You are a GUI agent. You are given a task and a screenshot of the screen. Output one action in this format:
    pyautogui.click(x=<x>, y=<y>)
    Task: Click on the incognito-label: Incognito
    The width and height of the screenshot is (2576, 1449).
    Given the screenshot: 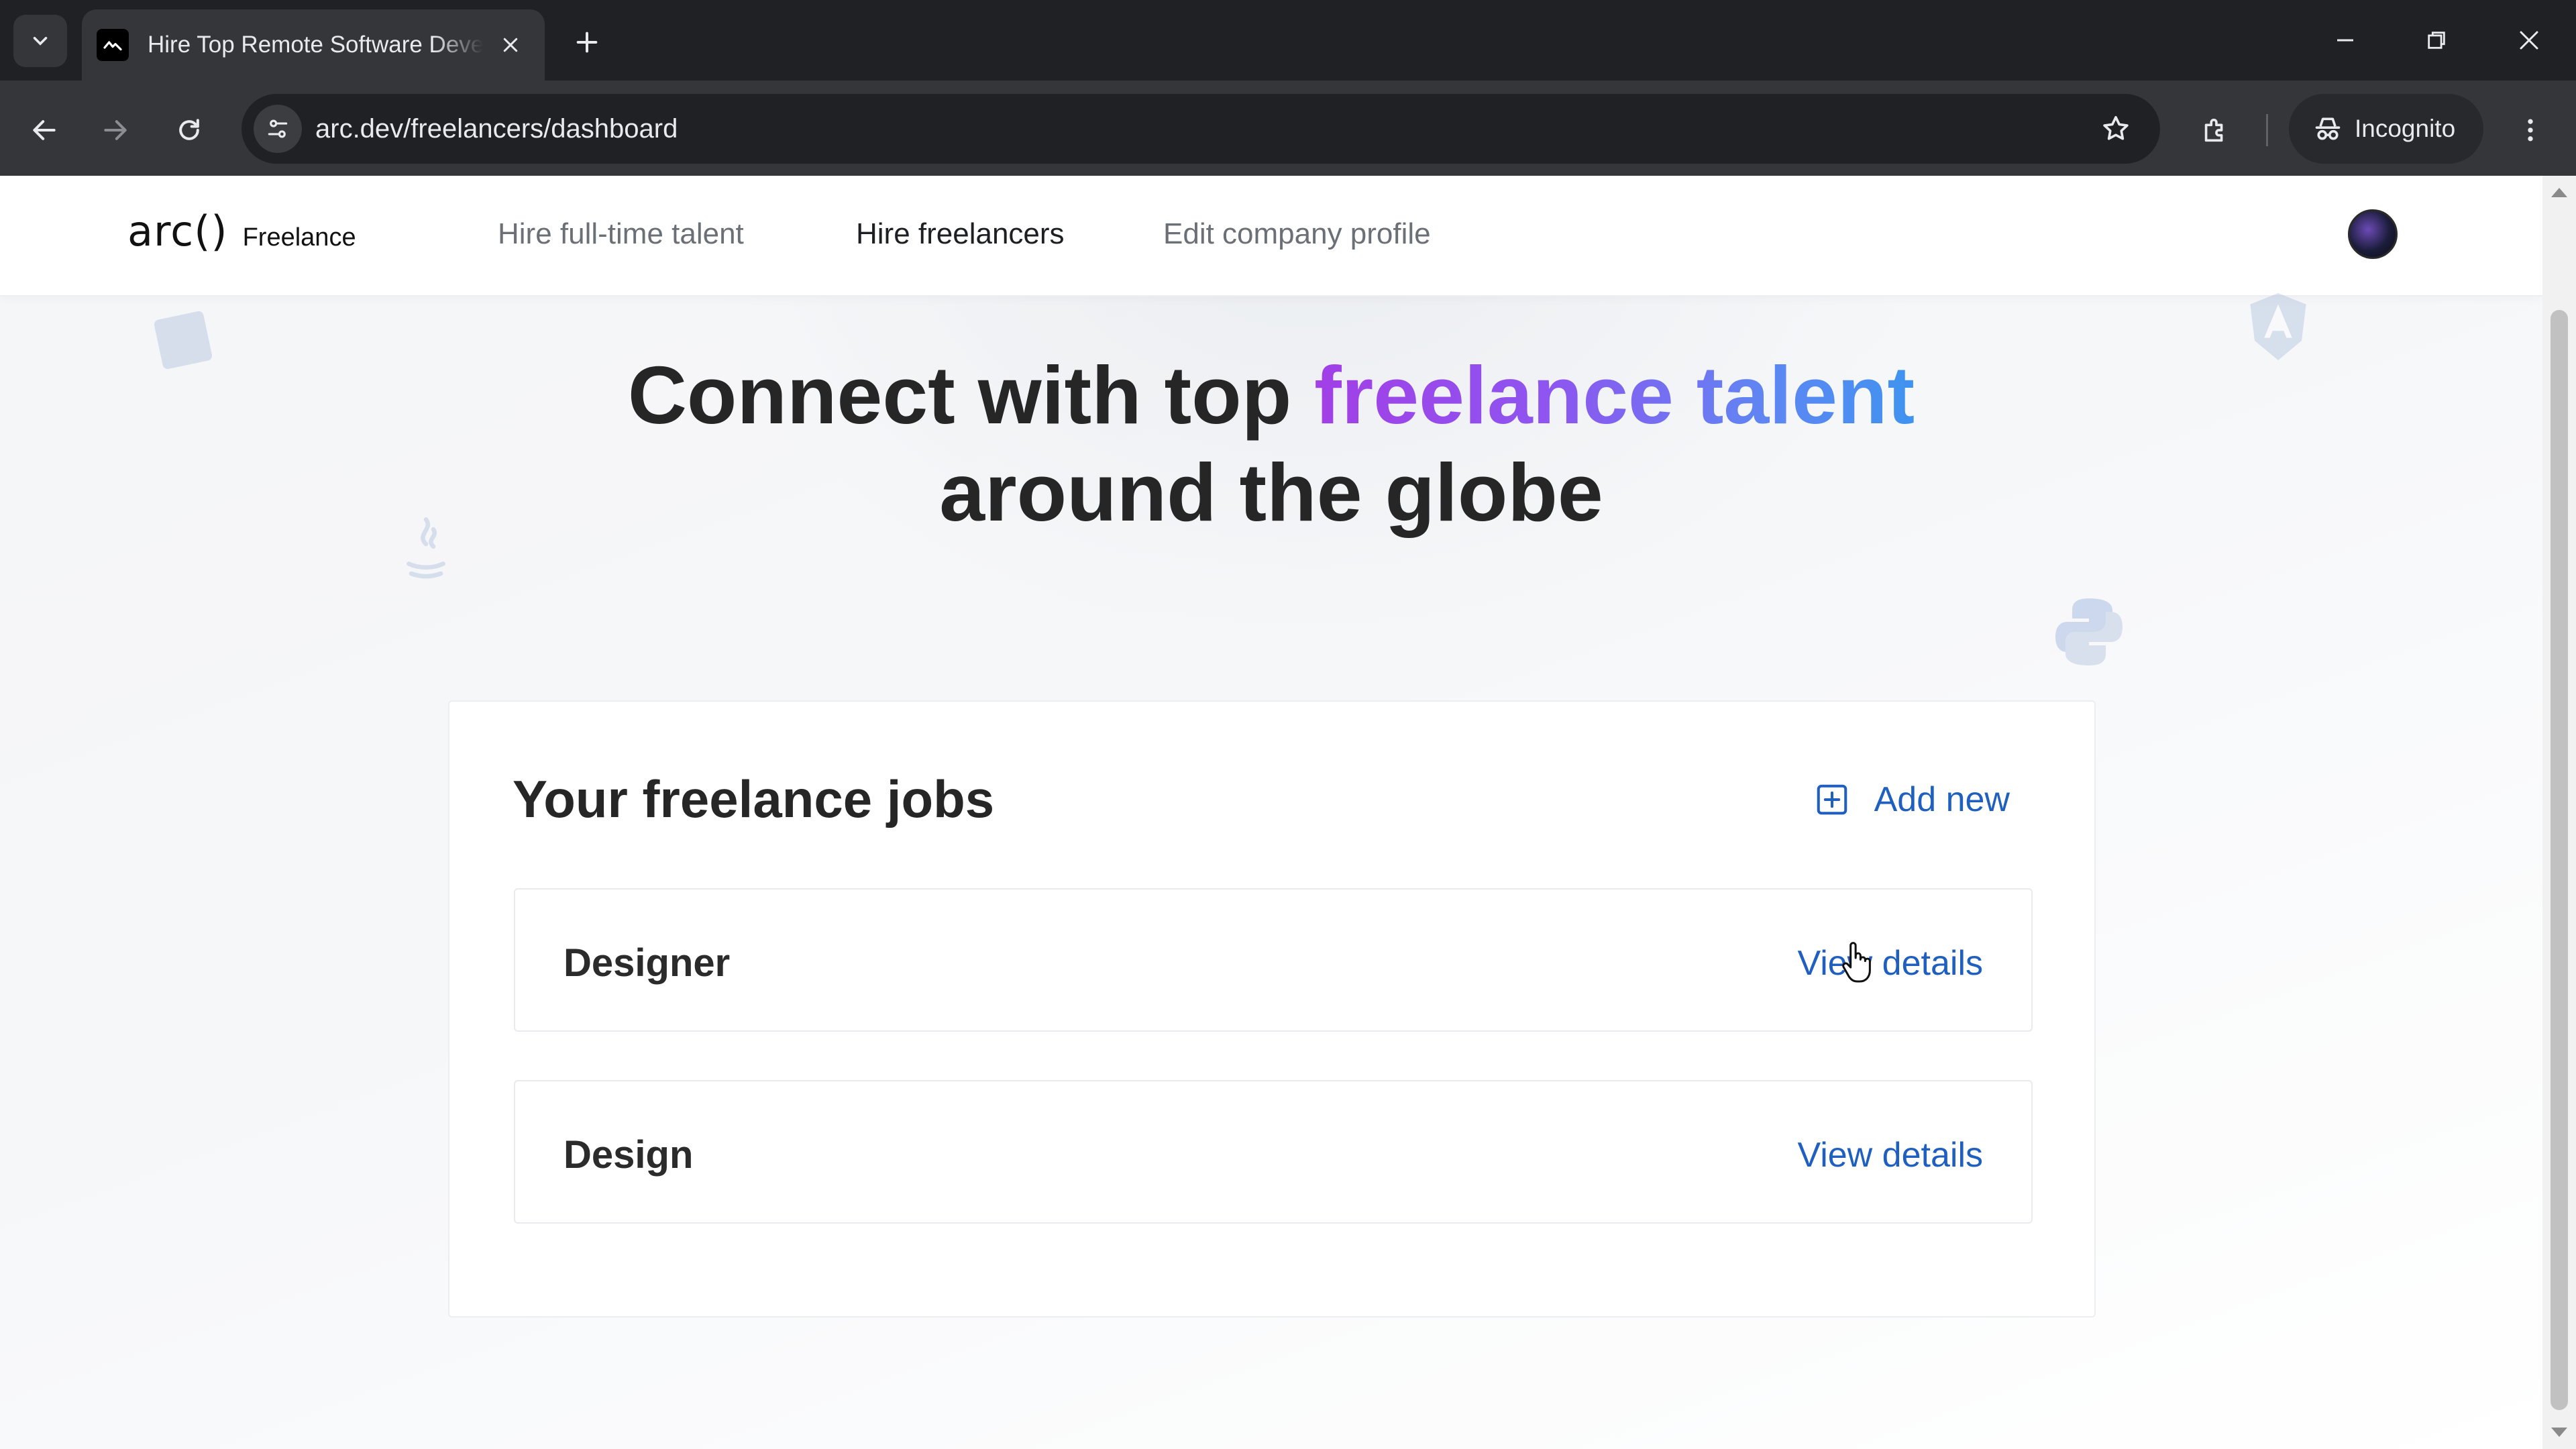 What is the action you would take?
    pyautogui.click(x=2405, y=128)
    